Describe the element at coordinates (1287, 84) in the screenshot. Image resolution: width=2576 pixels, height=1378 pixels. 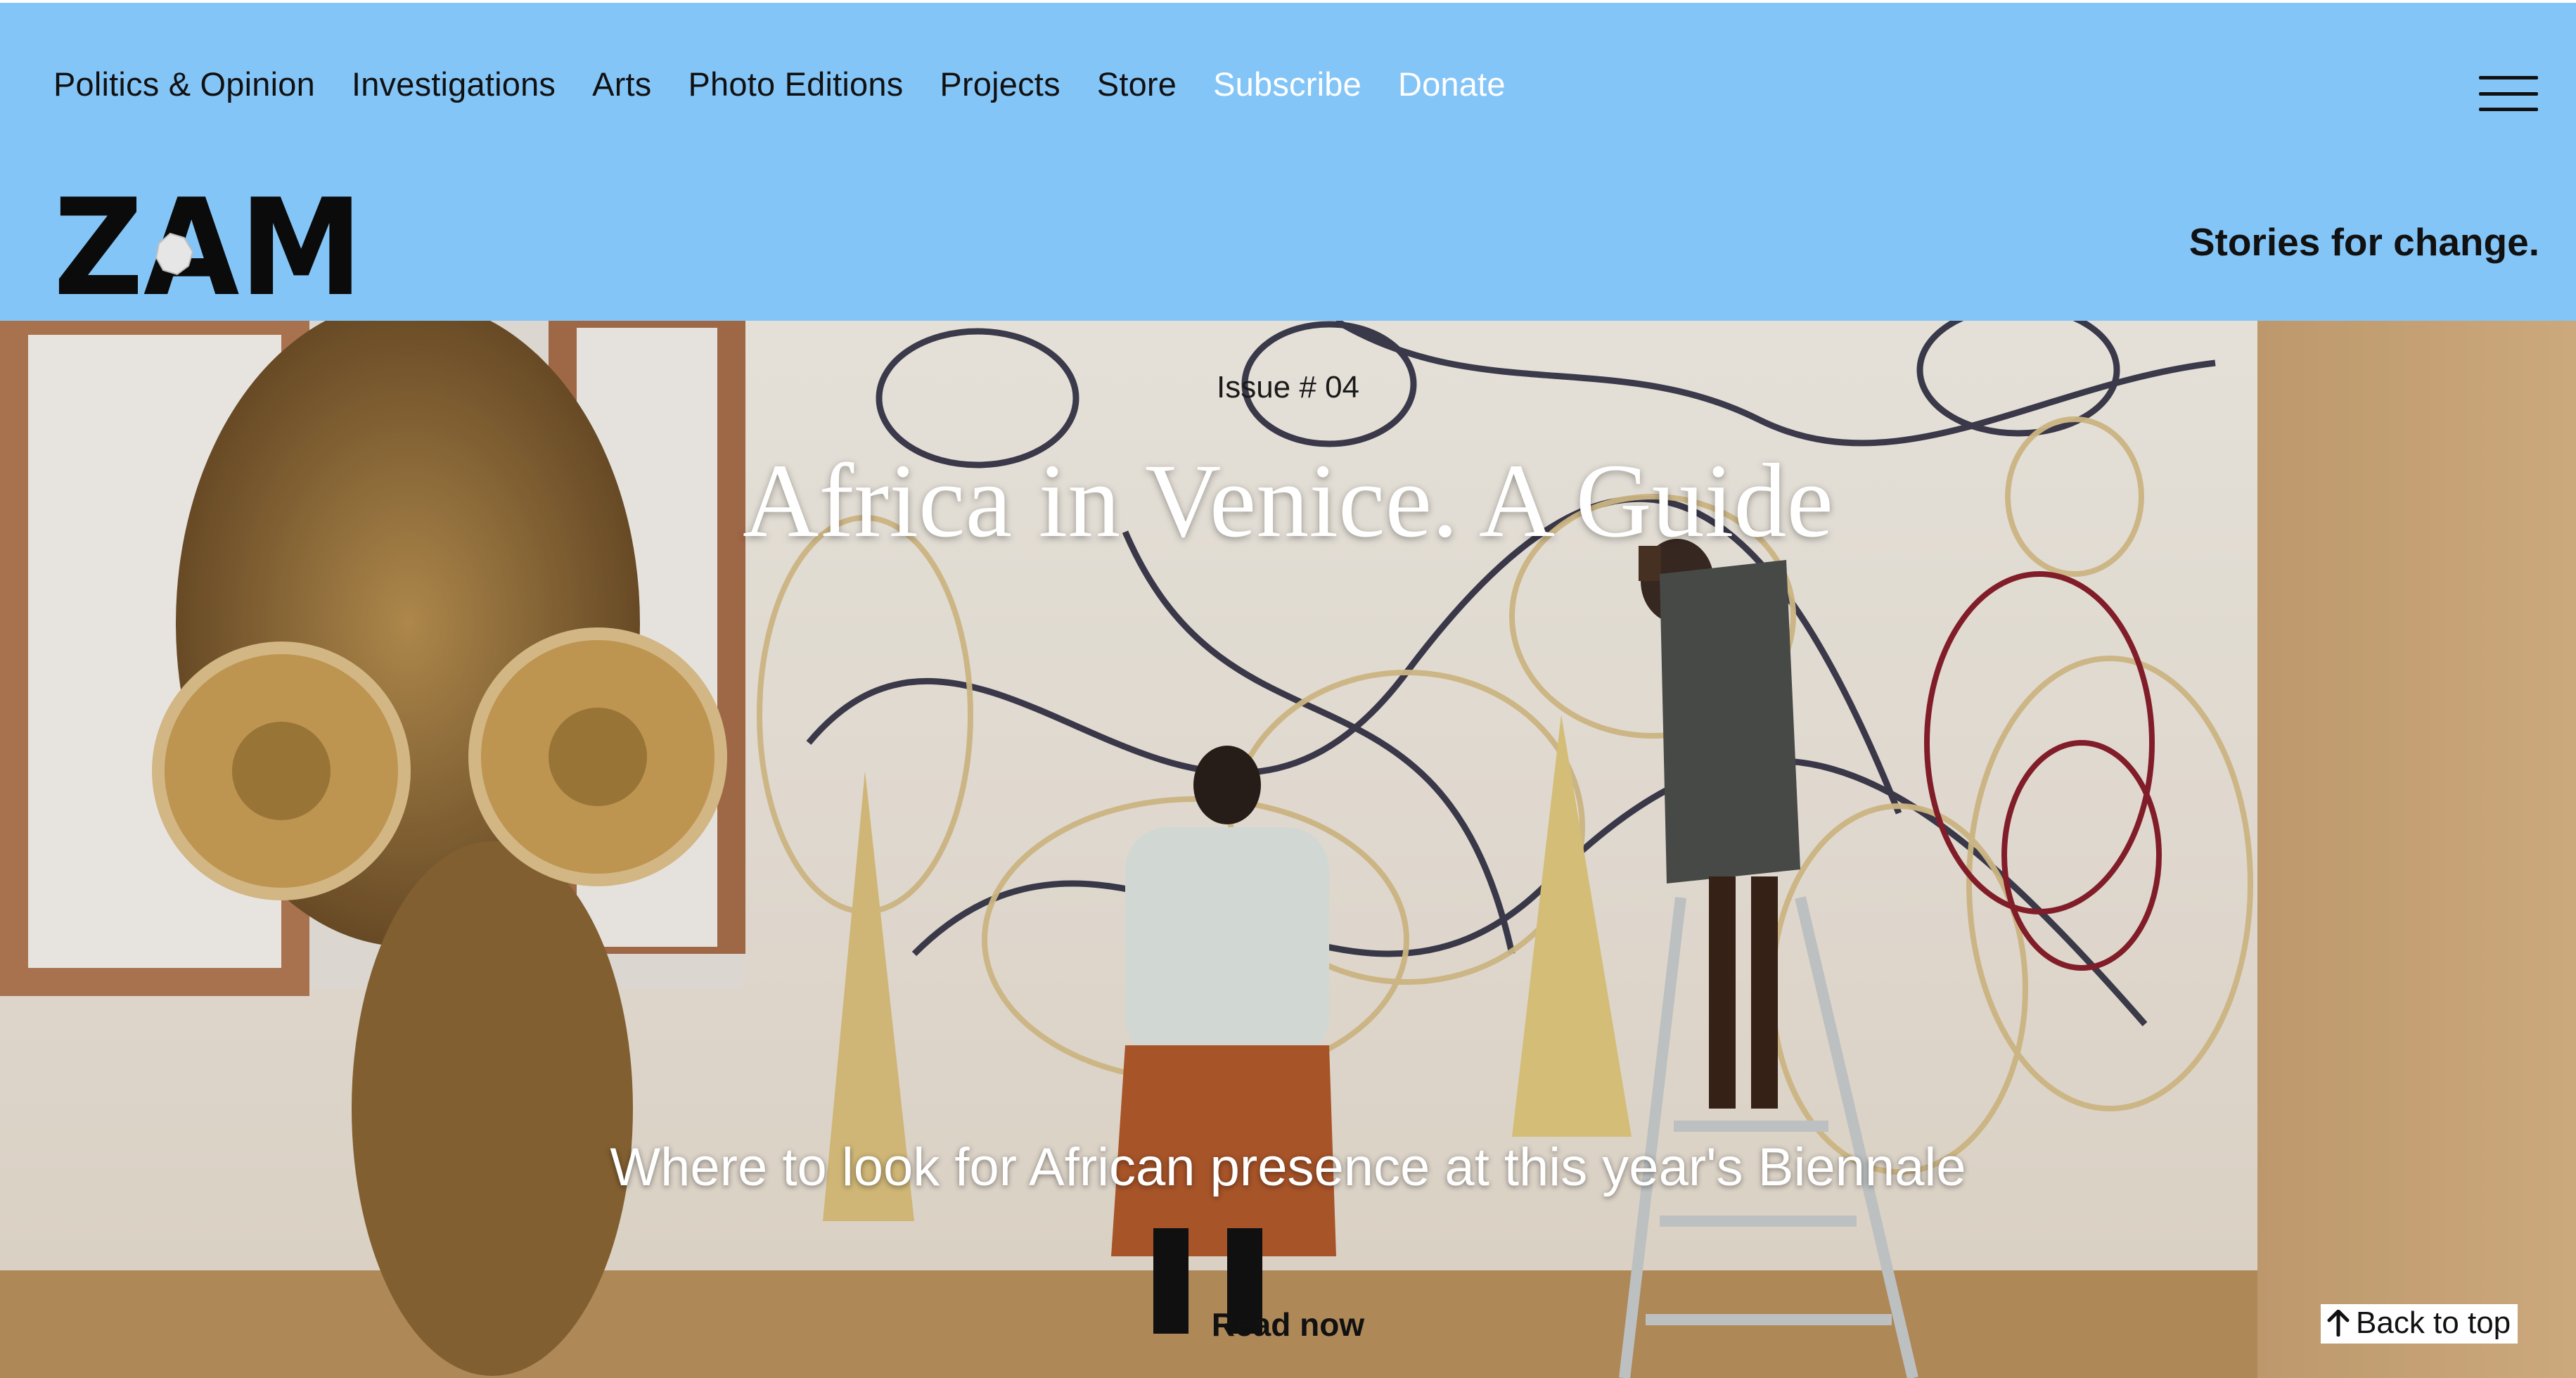
I see `nav-item-subscribe: Subscribe` at that location.